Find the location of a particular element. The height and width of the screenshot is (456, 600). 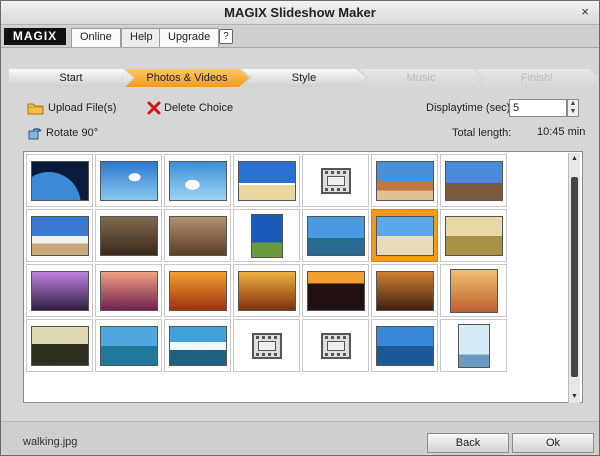

displaytime-spinner: ▲ ▼ is located at coordinates (573, 108).